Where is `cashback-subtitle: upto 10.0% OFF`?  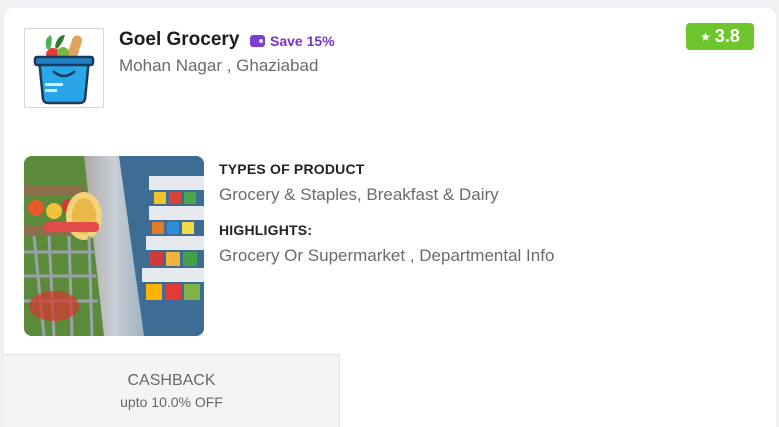 cashback-subtitle: upto 10.0% OFF is located at coordinates (171, 402).